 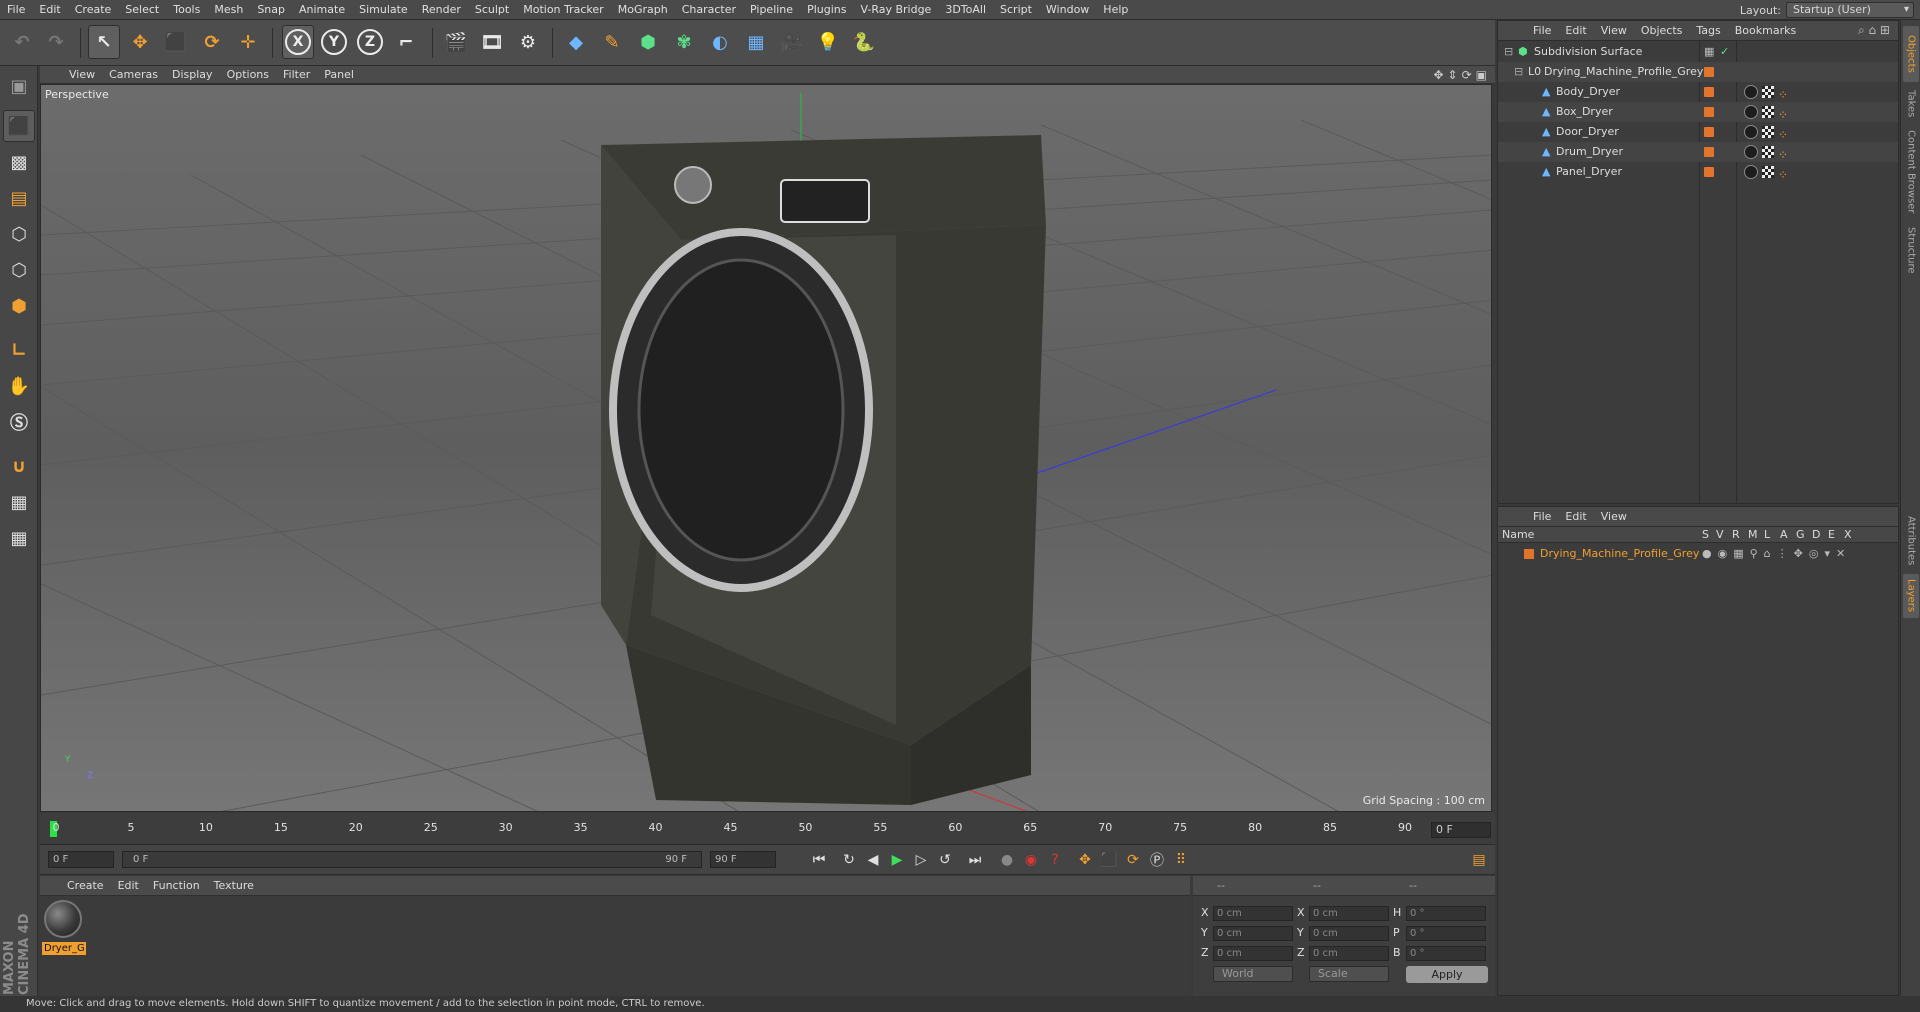 I want to click on edges-mode-icon: ⬡, so click(x=19, y=270).